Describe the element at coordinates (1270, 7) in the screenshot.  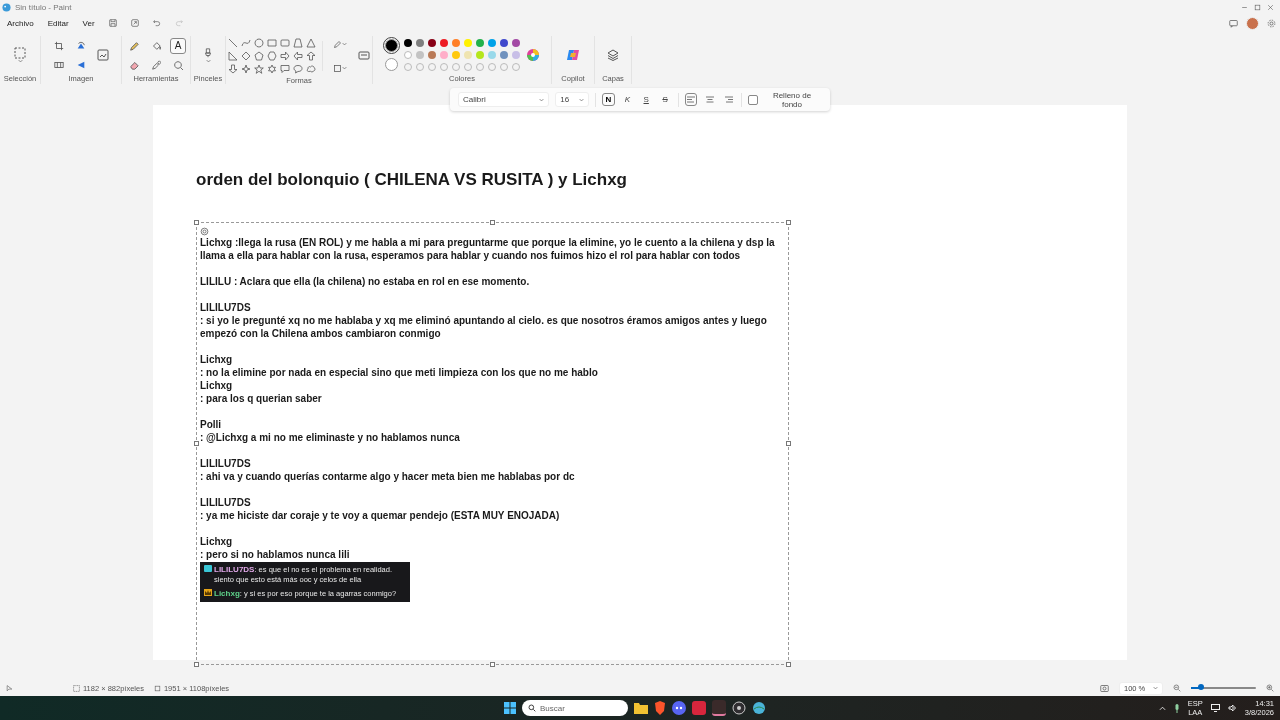
I see `close-icon` at that location.